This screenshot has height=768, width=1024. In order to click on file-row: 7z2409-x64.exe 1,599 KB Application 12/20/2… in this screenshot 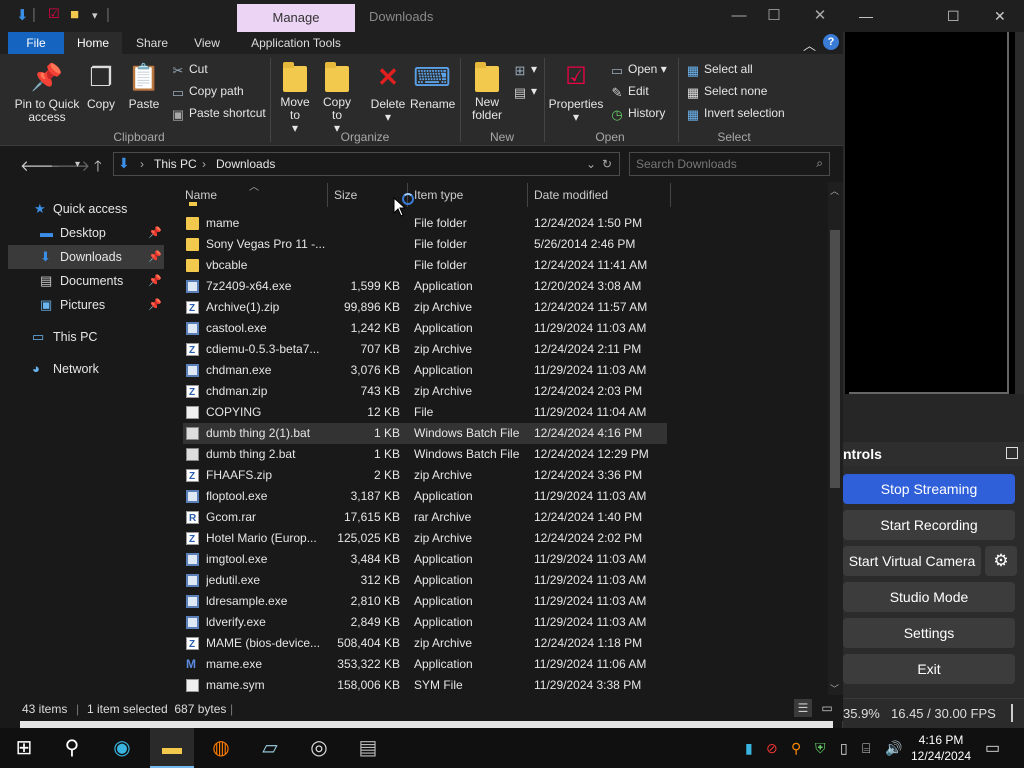, I will do `click(425, 286)`.